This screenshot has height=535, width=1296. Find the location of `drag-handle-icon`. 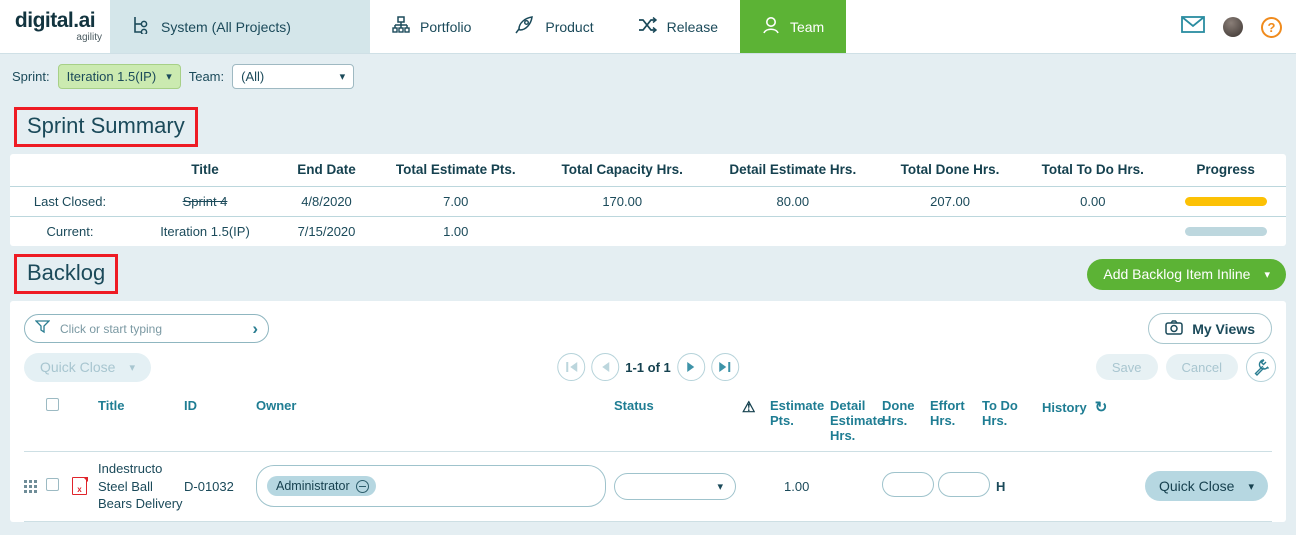

drag-handle-icon is located at coordinates (35, 486).